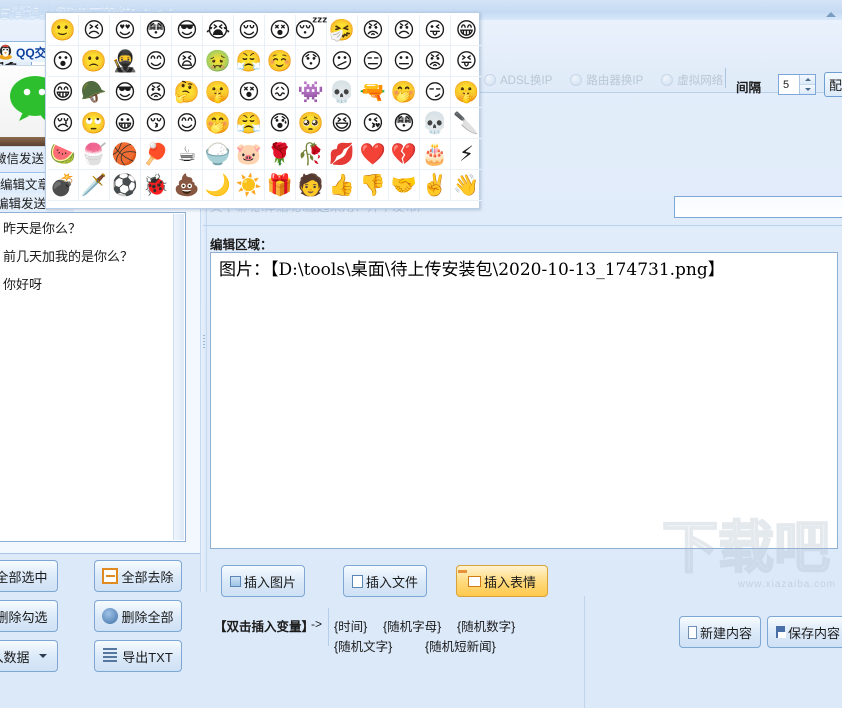 The width and height of the screenshot is (842, 708). I want to click on emoji-cell: 🗡️, so click(94, 185).